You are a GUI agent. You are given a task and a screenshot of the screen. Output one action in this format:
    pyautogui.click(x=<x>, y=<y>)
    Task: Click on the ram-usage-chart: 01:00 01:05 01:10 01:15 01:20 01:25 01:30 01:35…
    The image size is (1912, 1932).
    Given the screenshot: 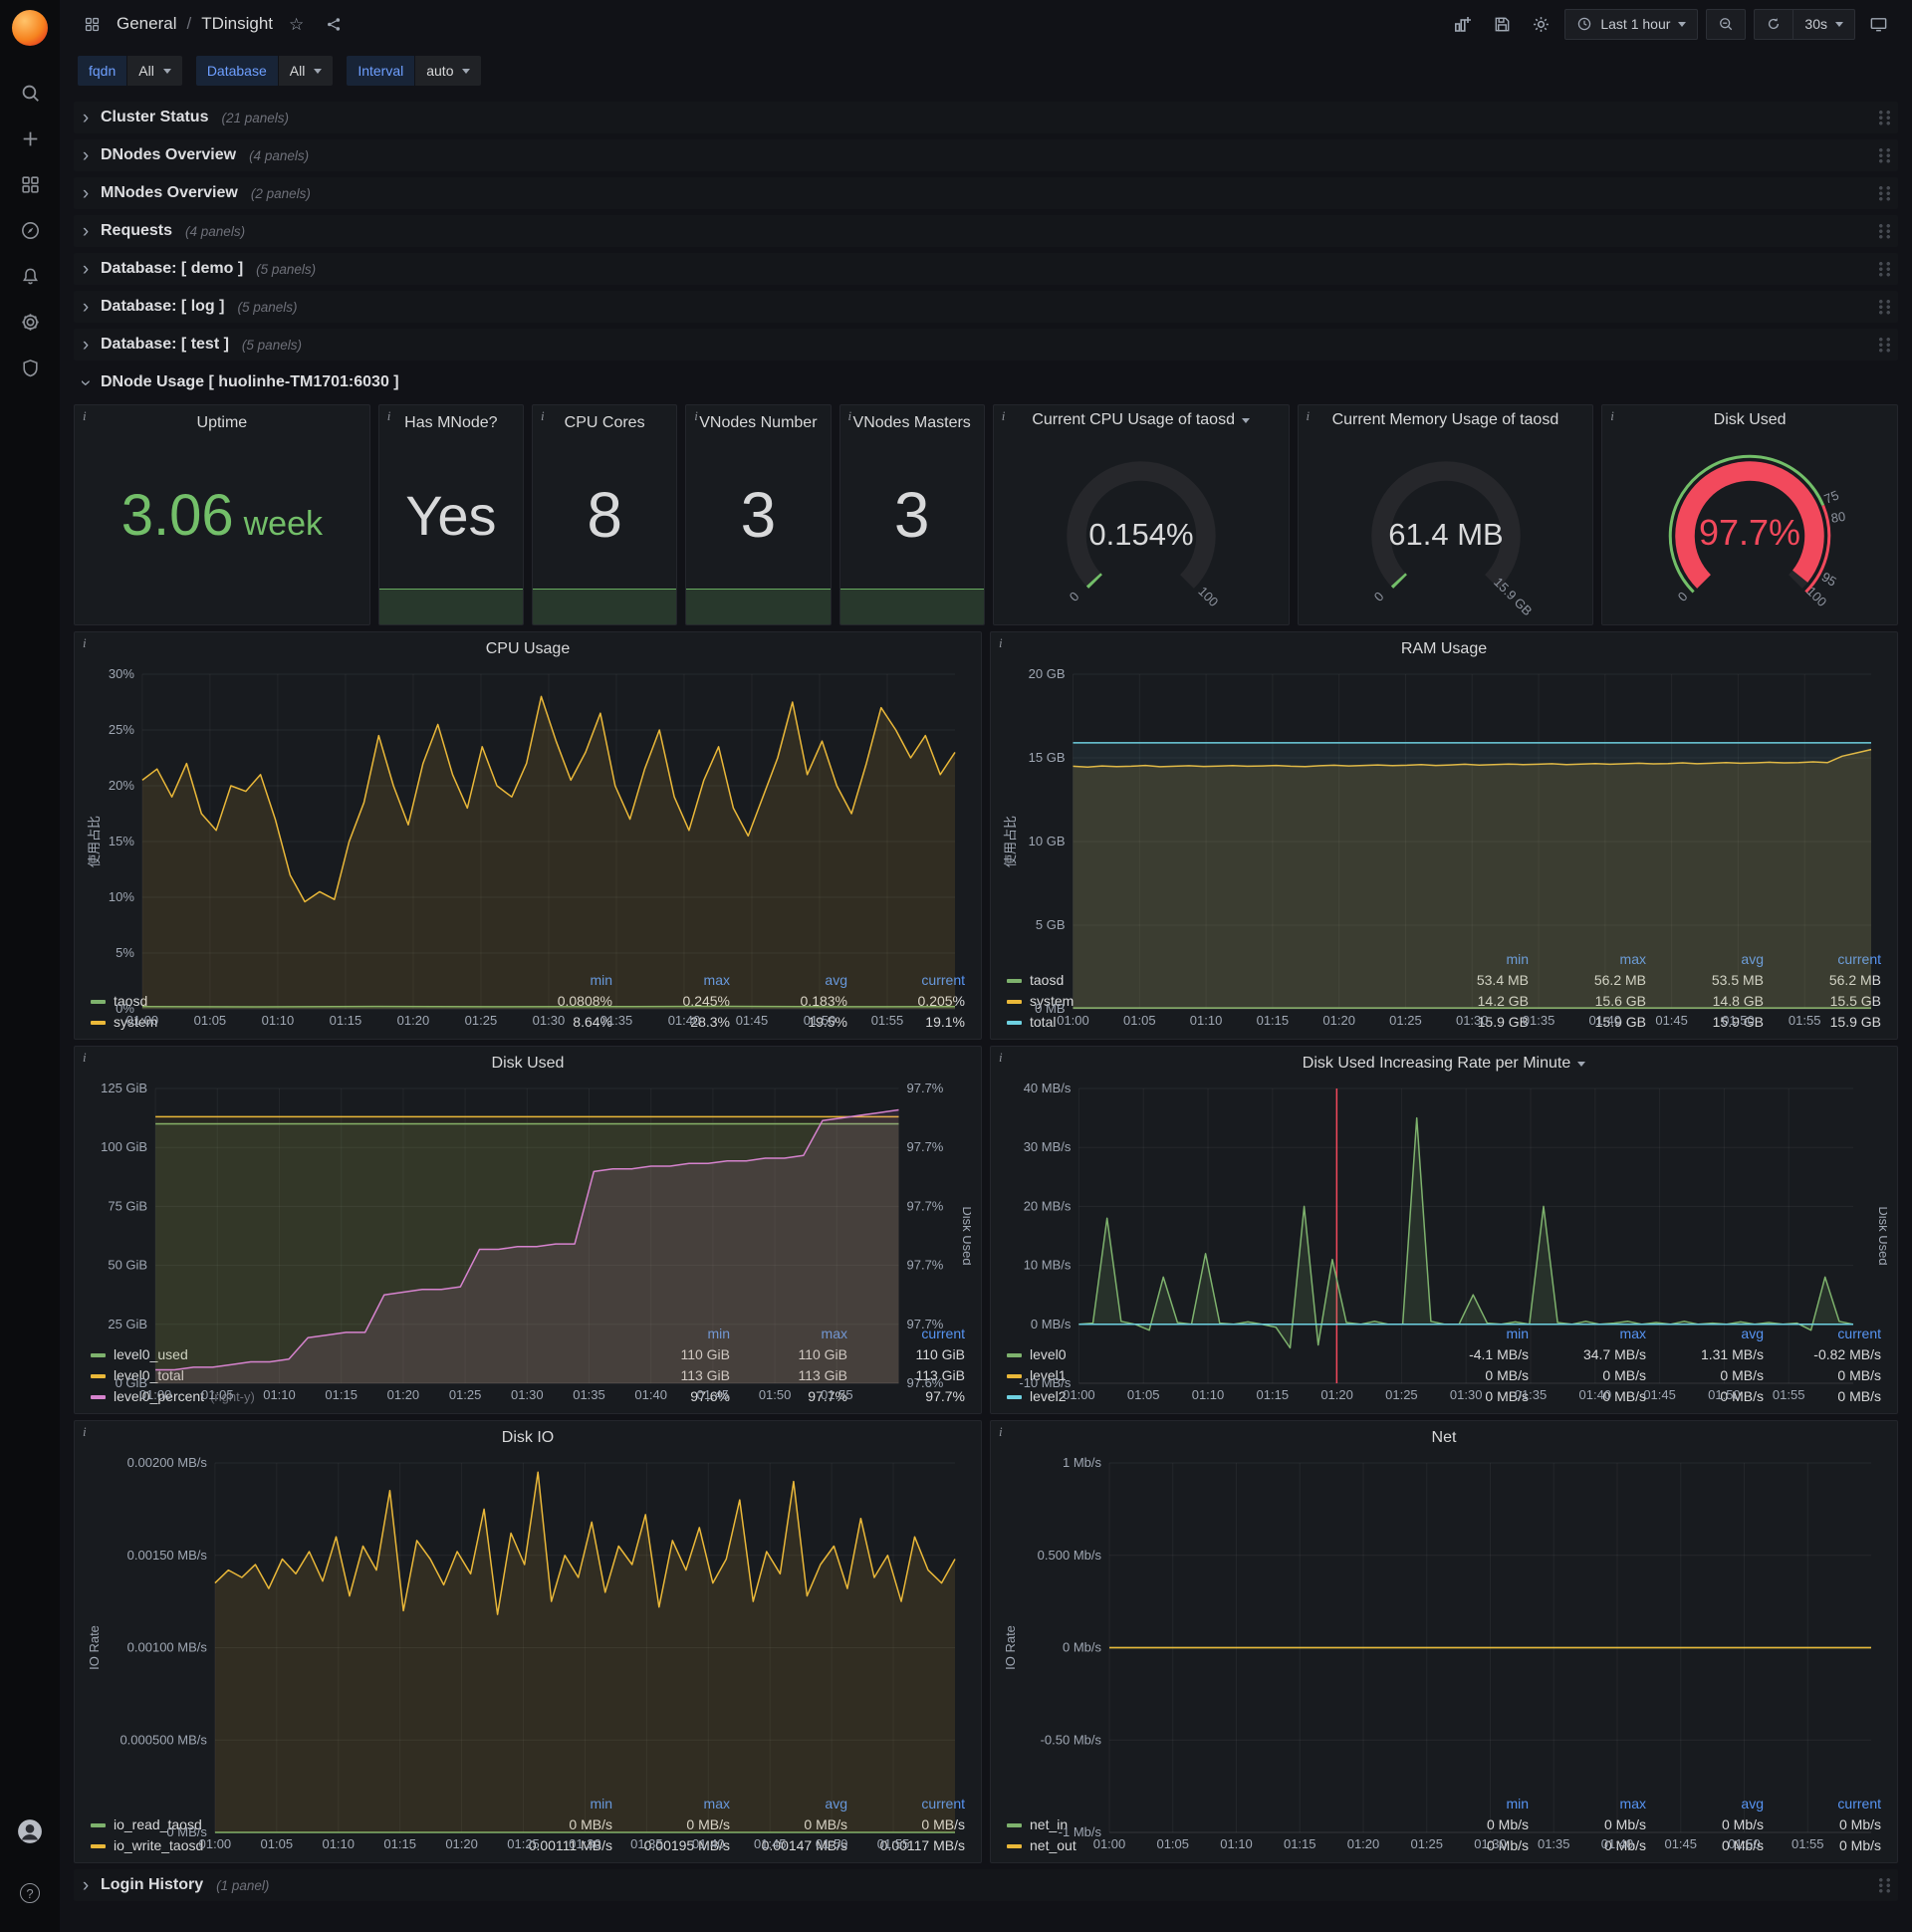 What is the action you would take?
    pyautogui.click(x=1444, y=846)
    